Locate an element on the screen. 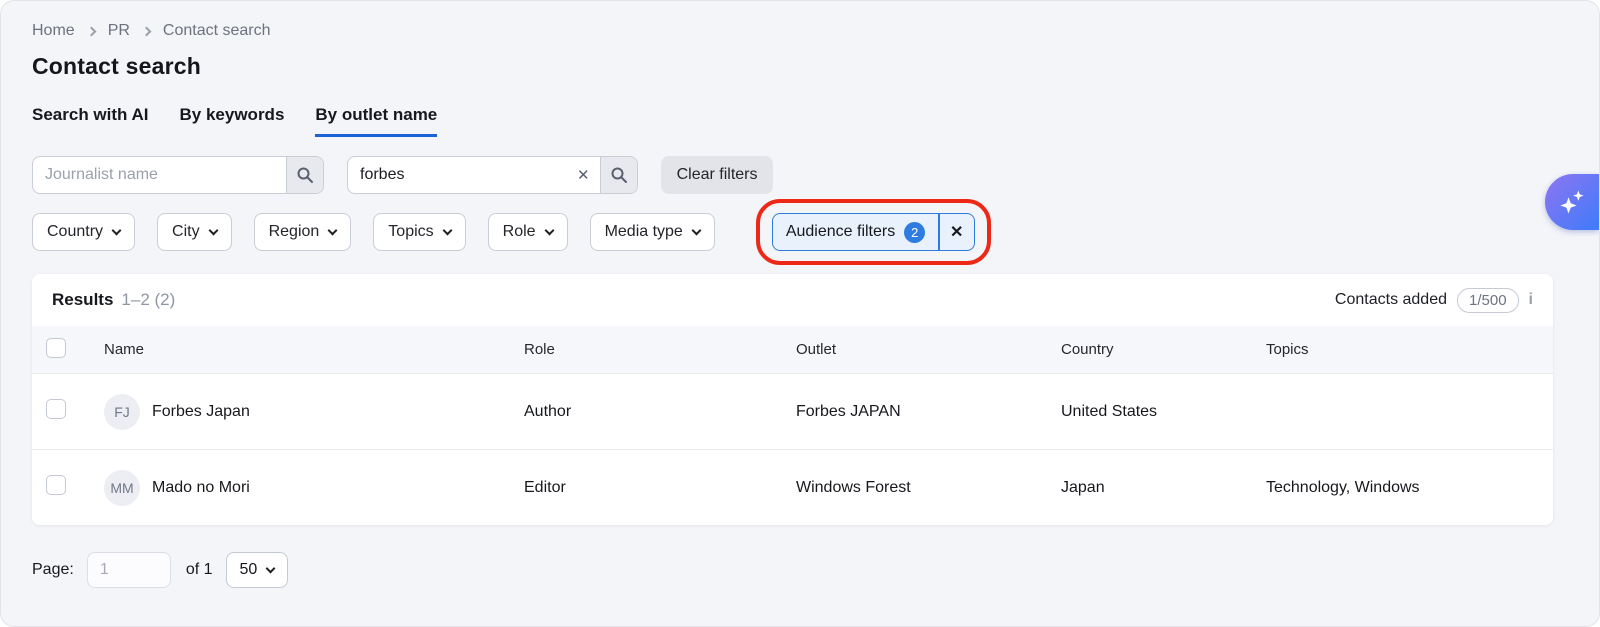 Image resolution: width=1600 pixels, height=627 pixels. tab-search-with-ai: Search with AI is located at coordinates (90, 121).